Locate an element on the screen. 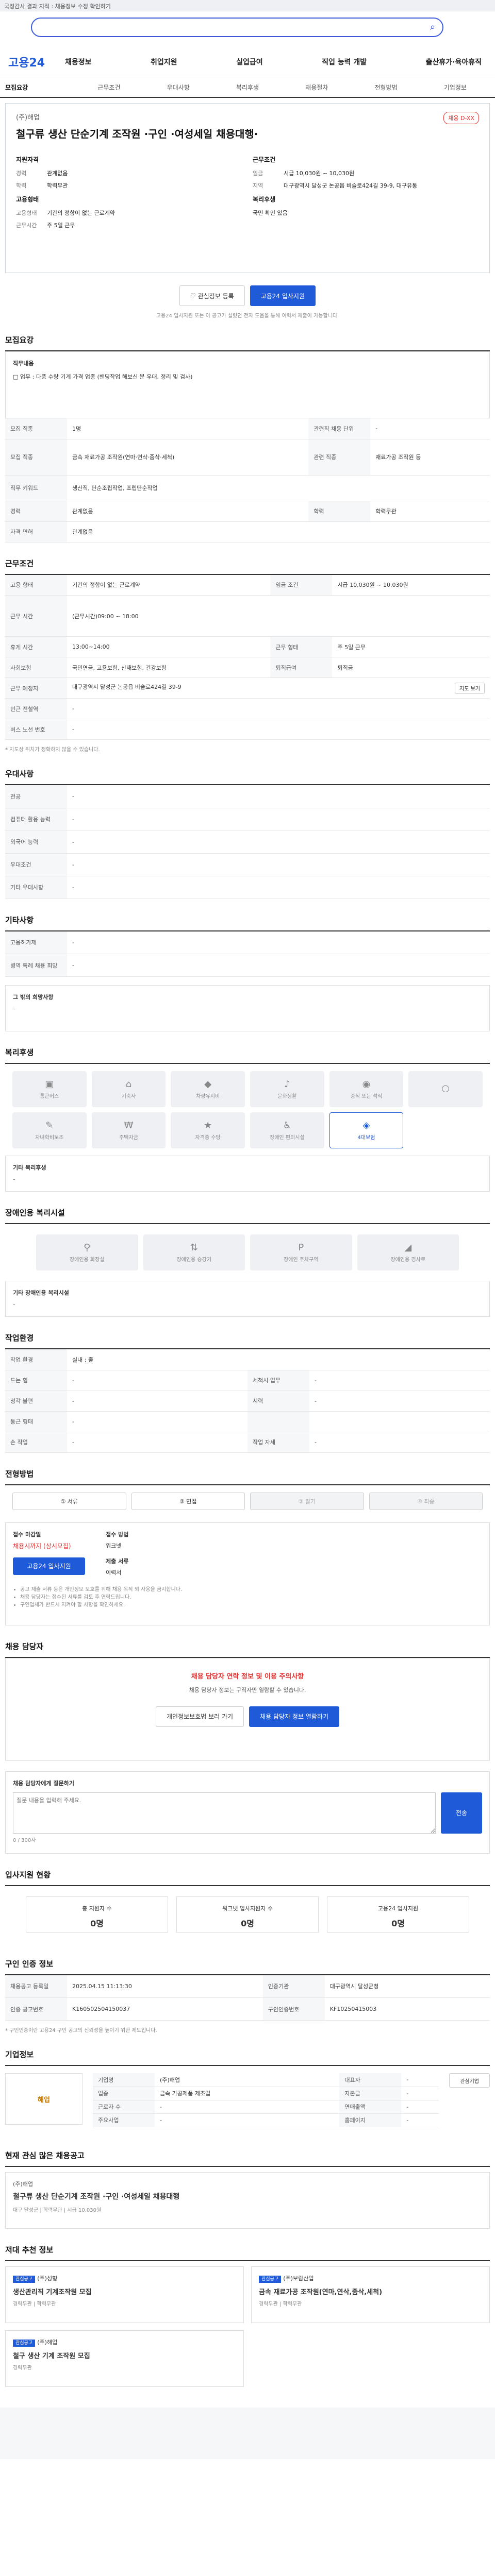  welfare-item-label: 중식 또는 석식 is located at coordinates (366, 1096).